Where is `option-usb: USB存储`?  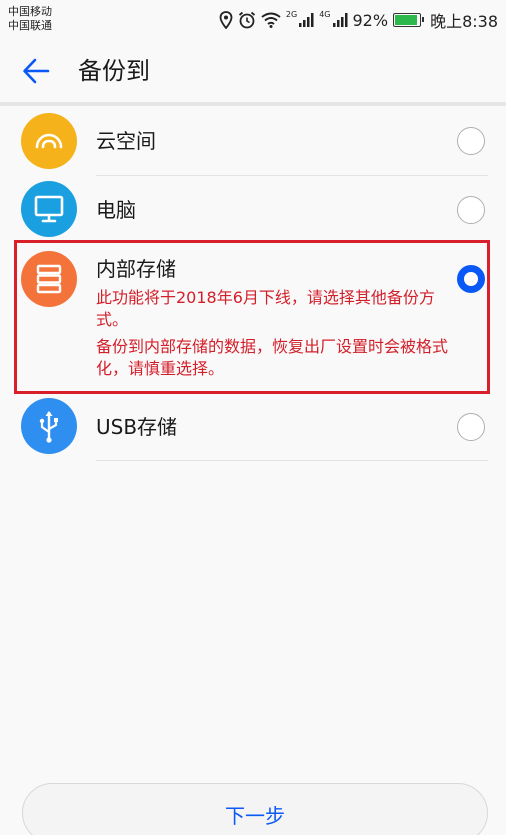
option-usb: USB存储 is located at coordinates (253, 429).